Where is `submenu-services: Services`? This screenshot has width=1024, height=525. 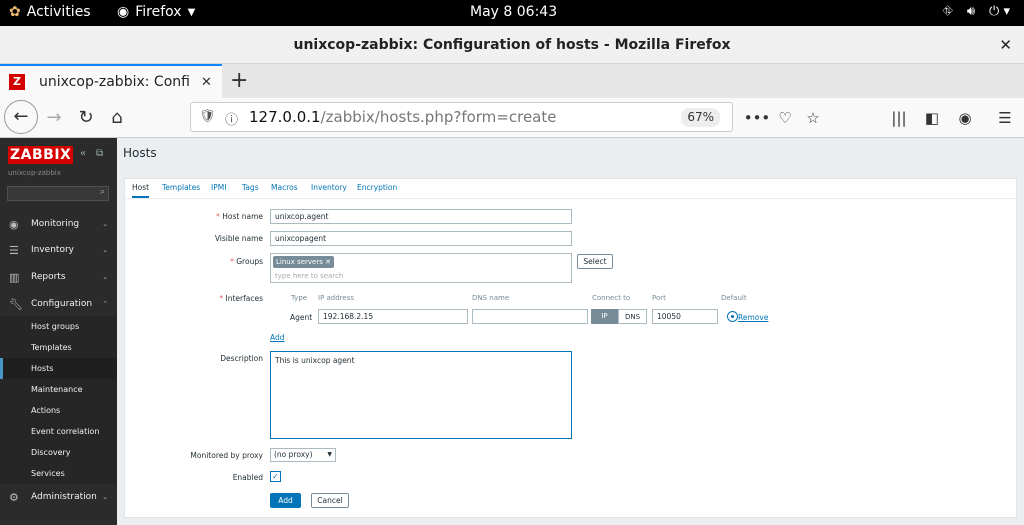
submenu-services: Services is located at coordinates (58, 473).